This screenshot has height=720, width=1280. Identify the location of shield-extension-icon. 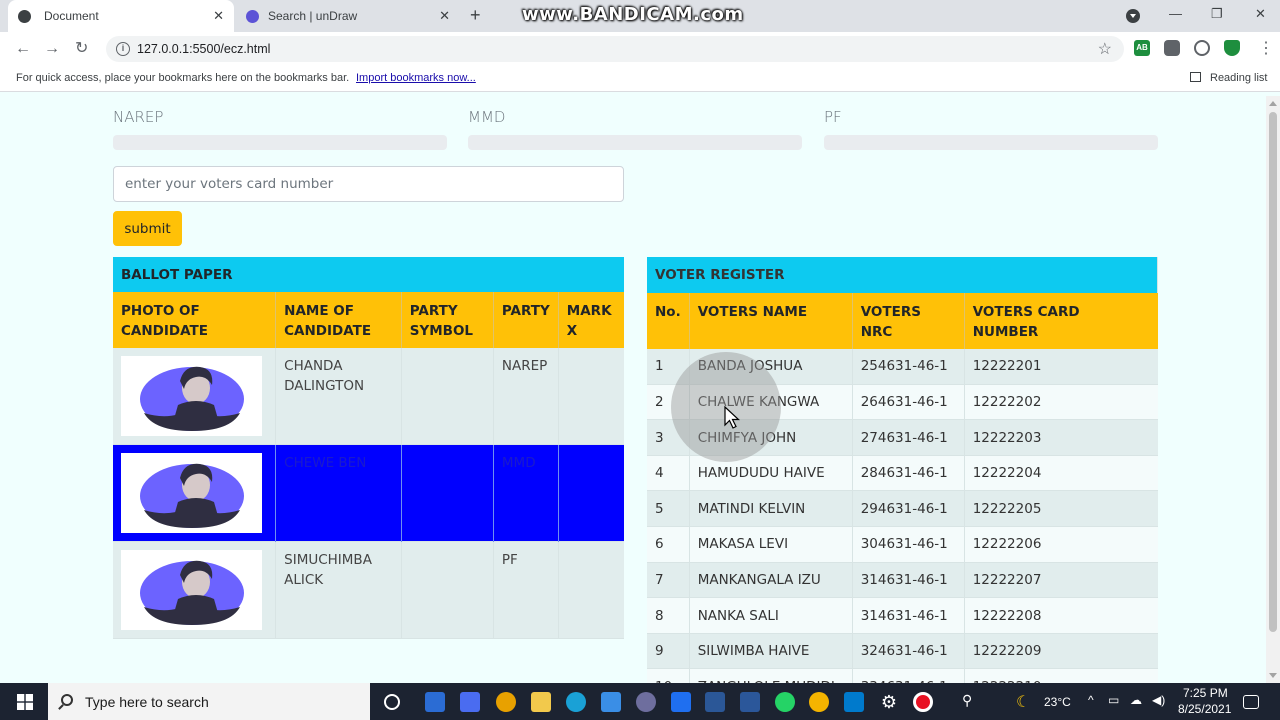
(1232, 48).